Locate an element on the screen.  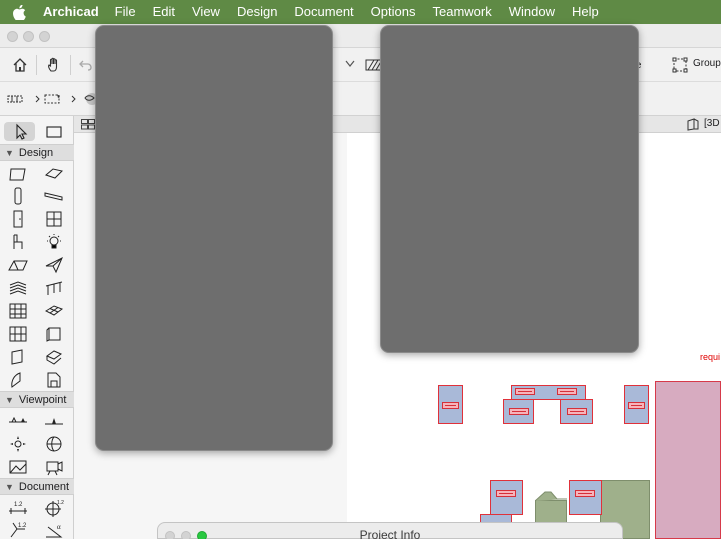
toolbox-section-viewpoint: ▼ Viewpoint is located at coordinates (37, 399).